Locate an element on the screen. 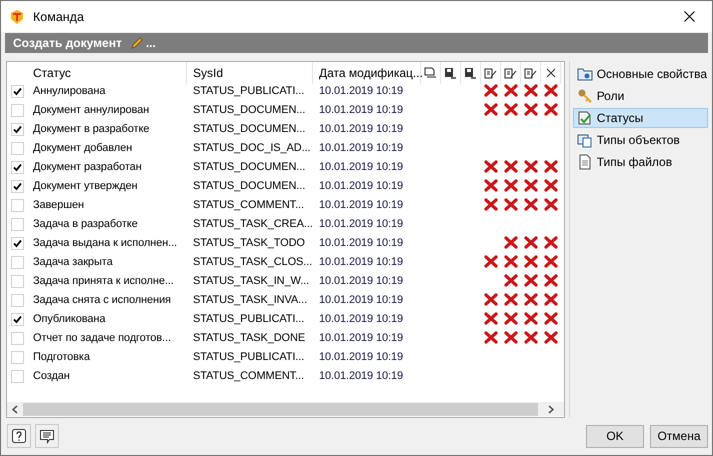  scrollbar-thumb is located at coordinates (280, 409).